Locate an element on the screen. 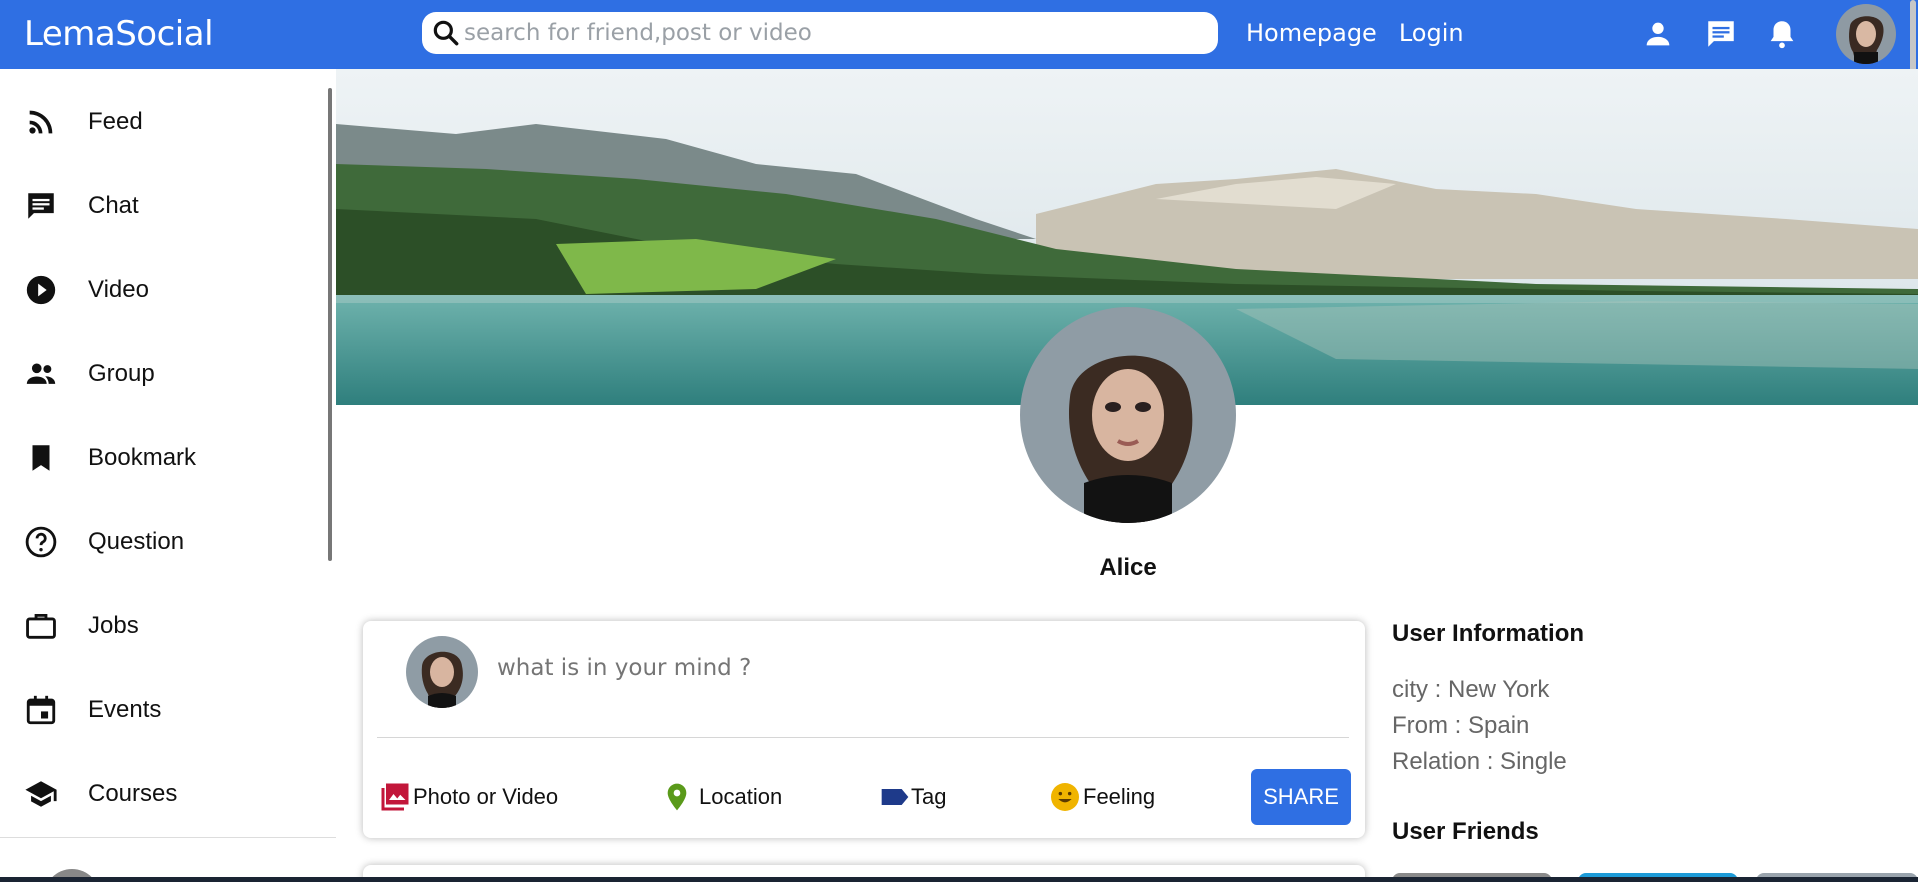  bookmark-icon is located at coordinates (41, 458).